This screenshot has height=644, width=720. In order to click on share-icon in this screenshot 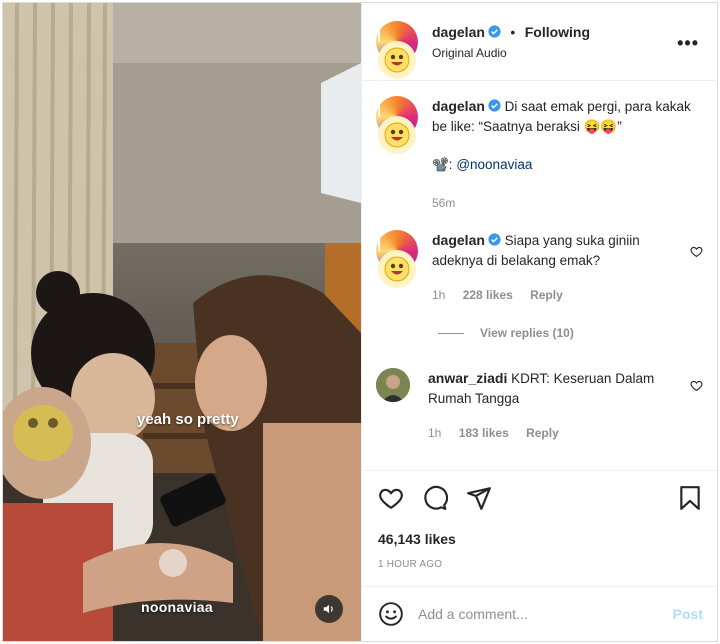, I will do `click(479, 498)`.